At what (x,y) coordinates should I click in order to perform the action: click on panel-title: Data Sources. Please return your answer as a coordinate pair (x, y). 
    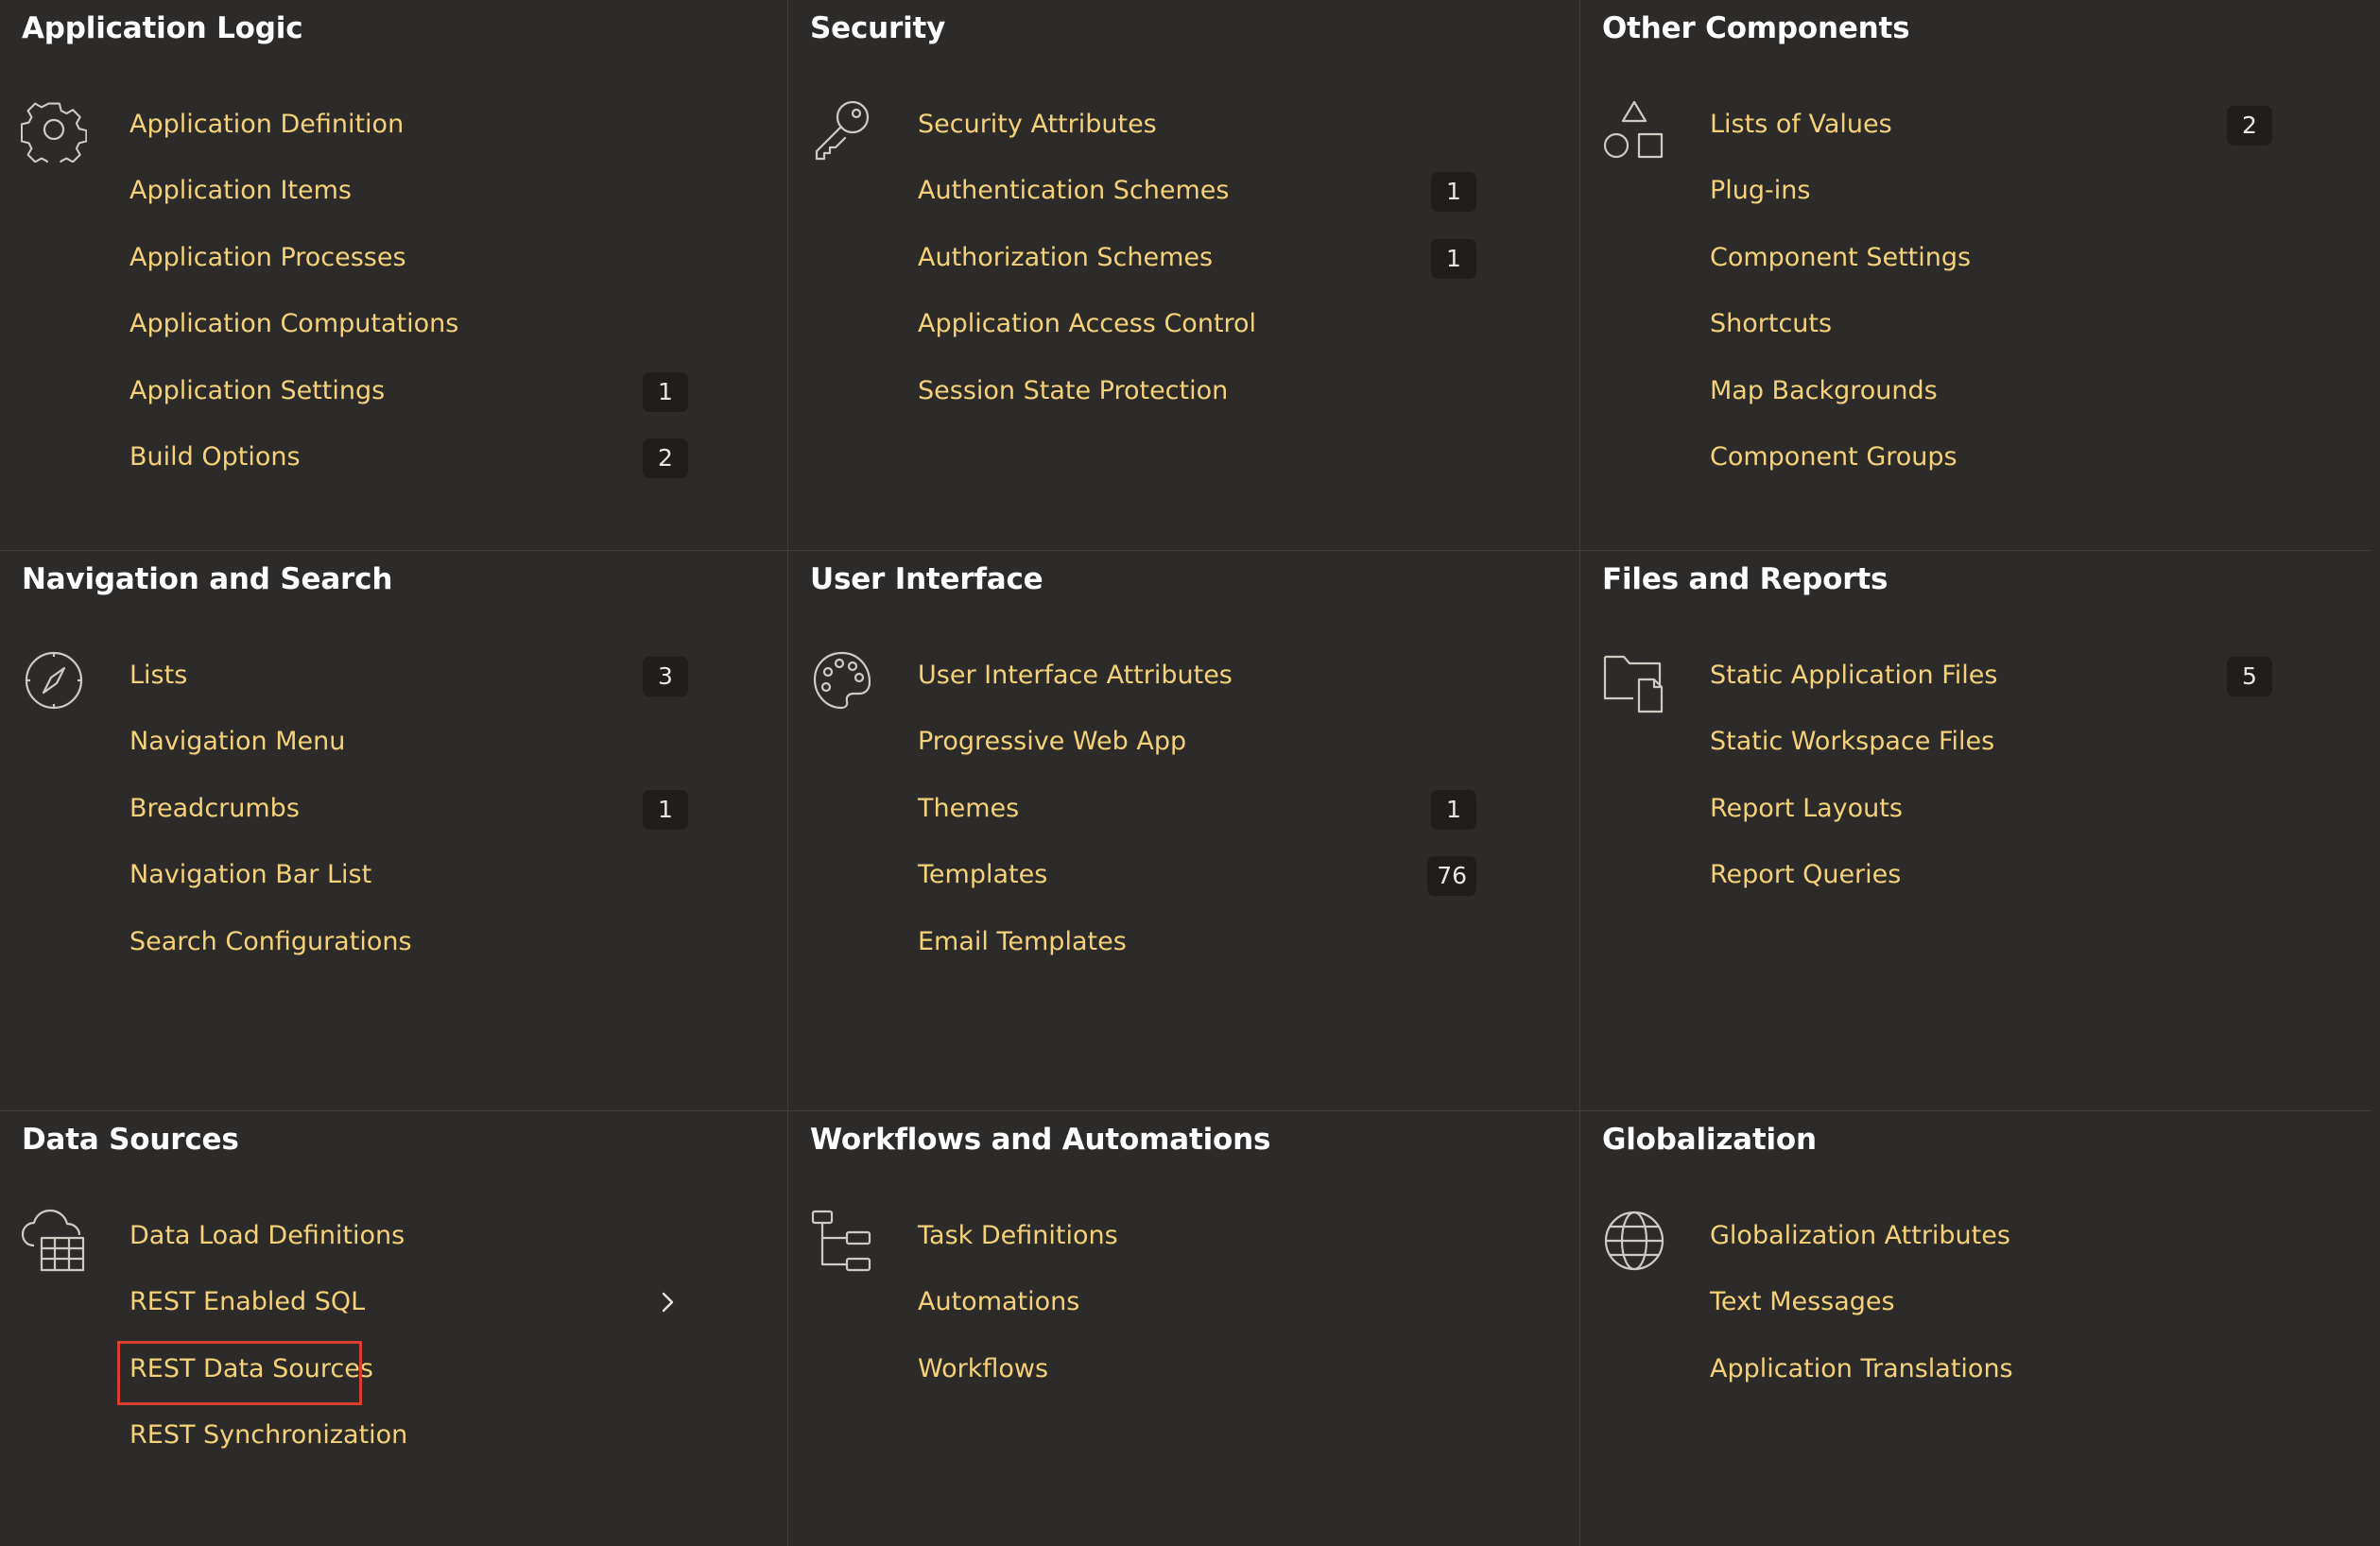
    Looking at the image, I should click on (130, 1140).